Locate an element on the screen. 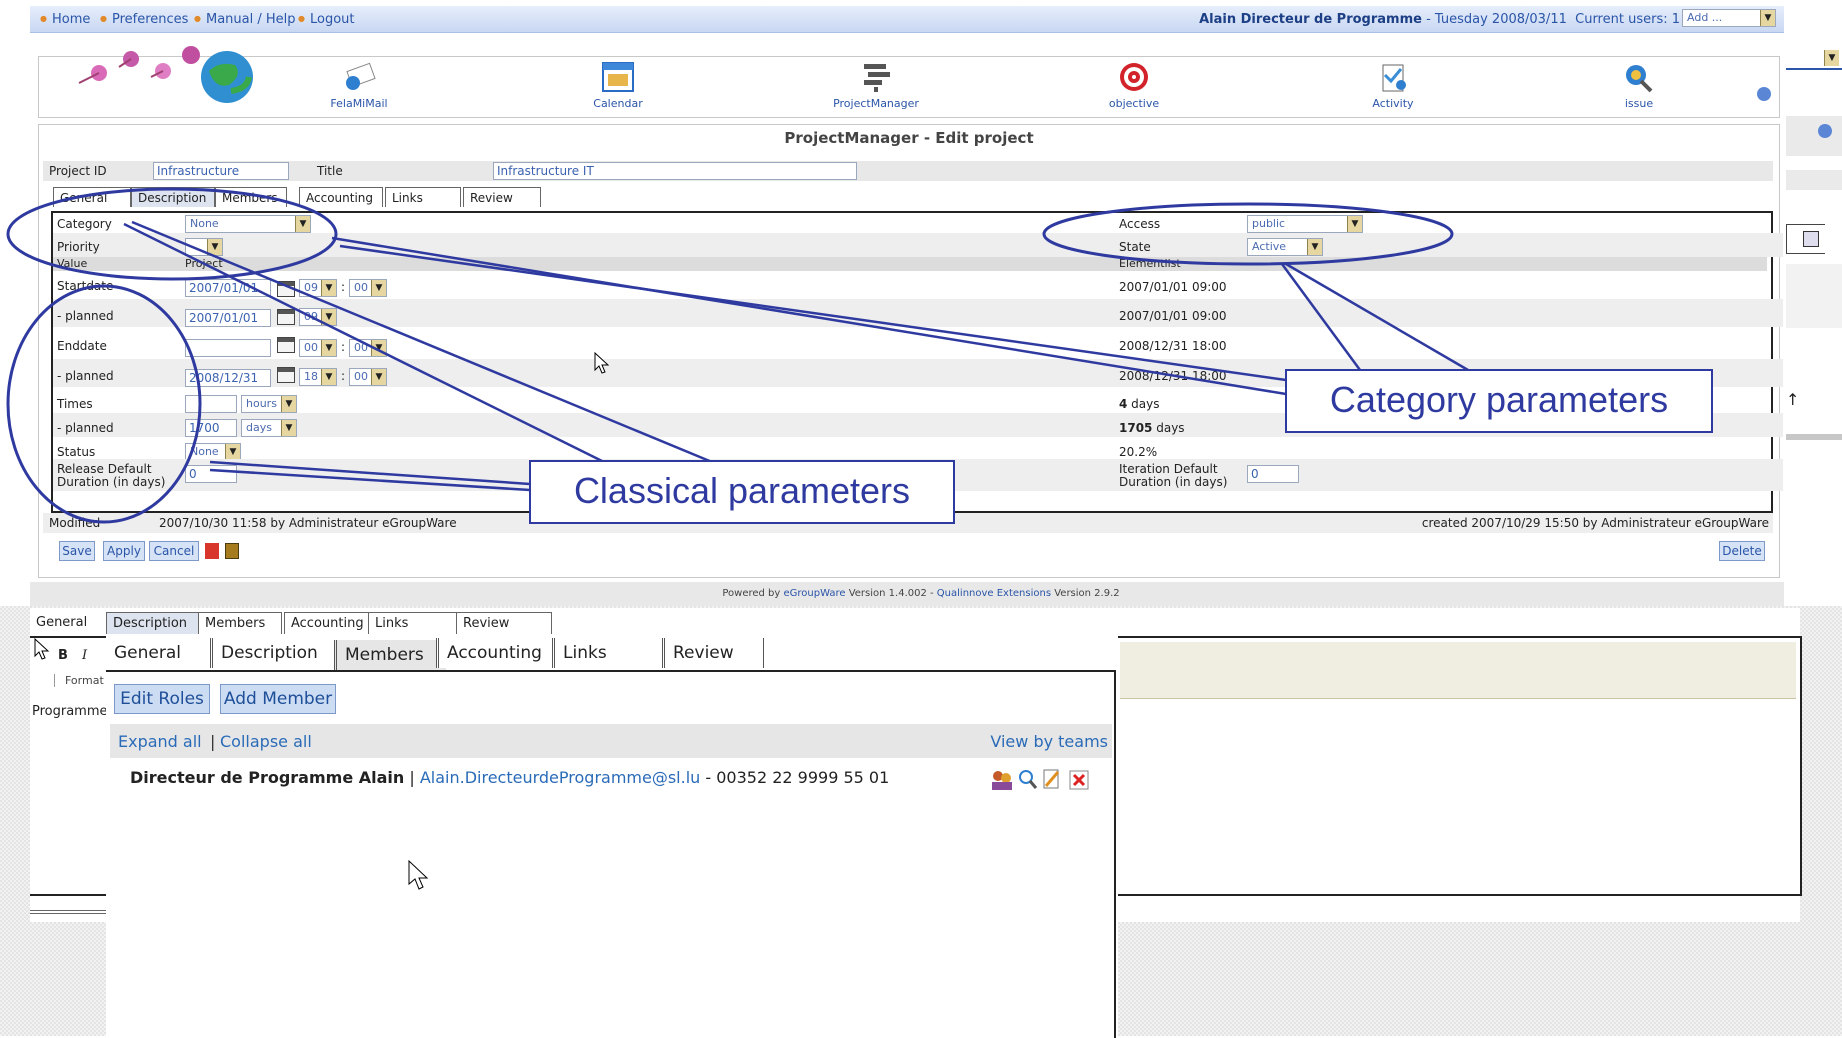 The height and width of the screenshot is (1038, 1842). iteration-default-label-line2: Duration (in days) is located at coordinates (1173, 482).